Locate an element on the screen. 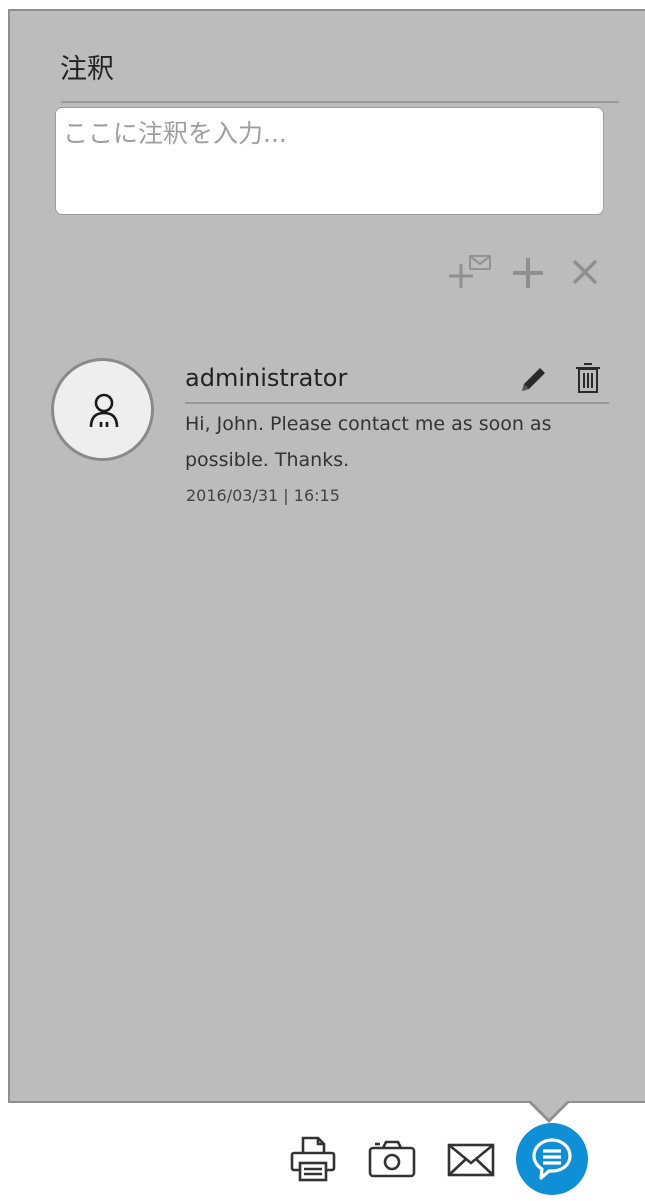  envelope-icon is located at coordinates (471, 1160).